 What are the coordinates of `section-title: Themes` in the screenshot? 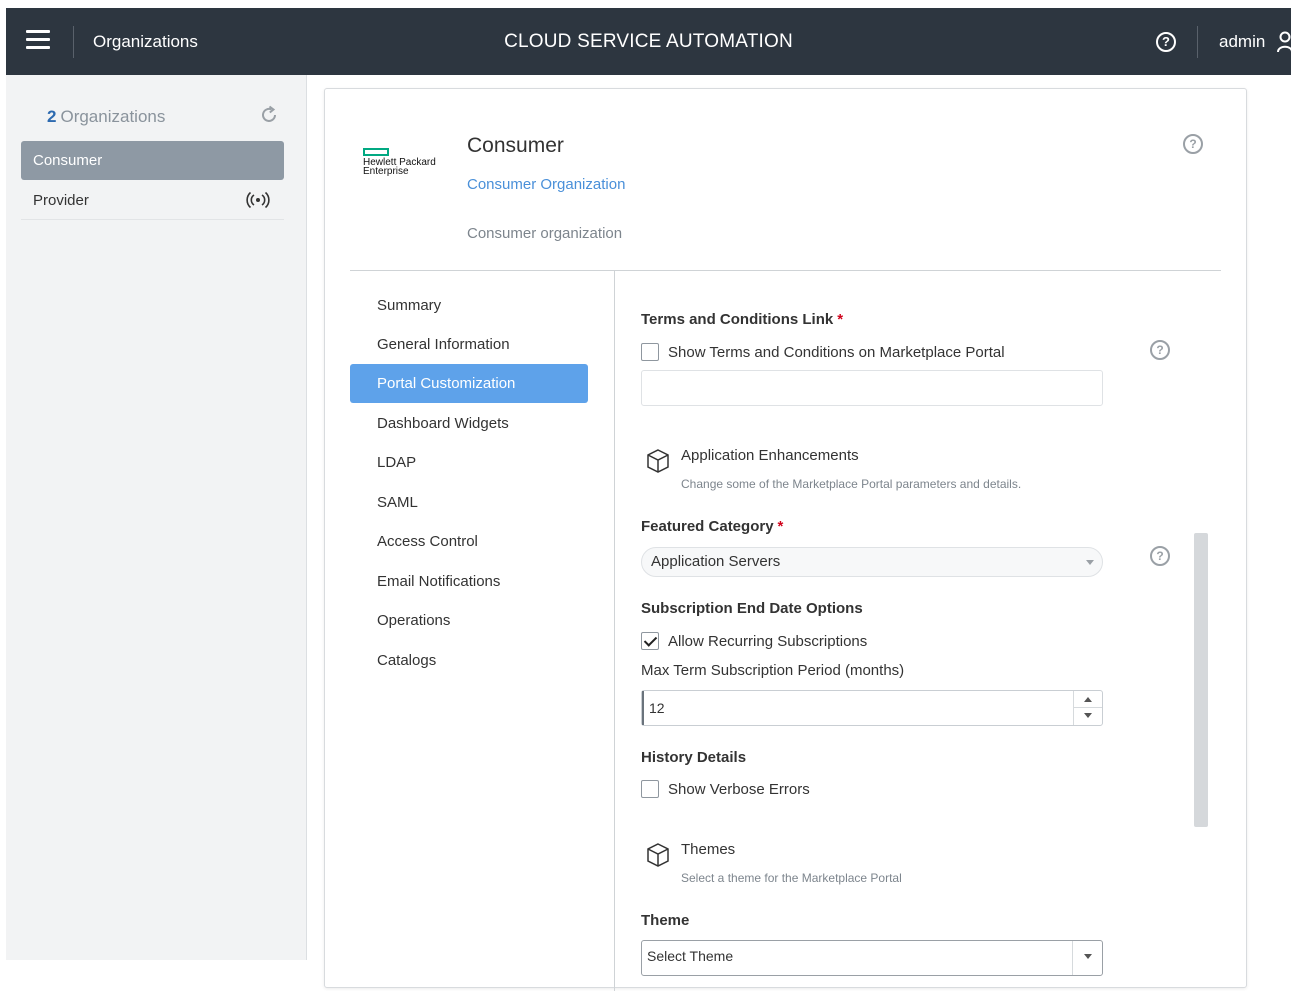 It's located at (708, 849).